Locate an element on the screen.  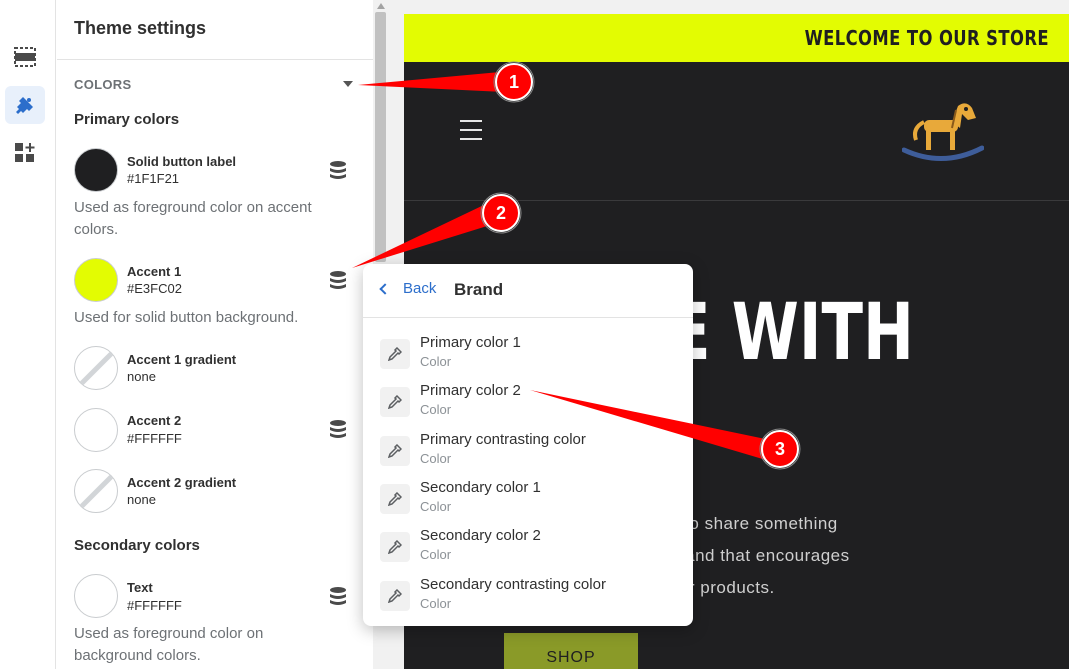
setting-value: #1F1F21 is located at coordinates (153, 178).